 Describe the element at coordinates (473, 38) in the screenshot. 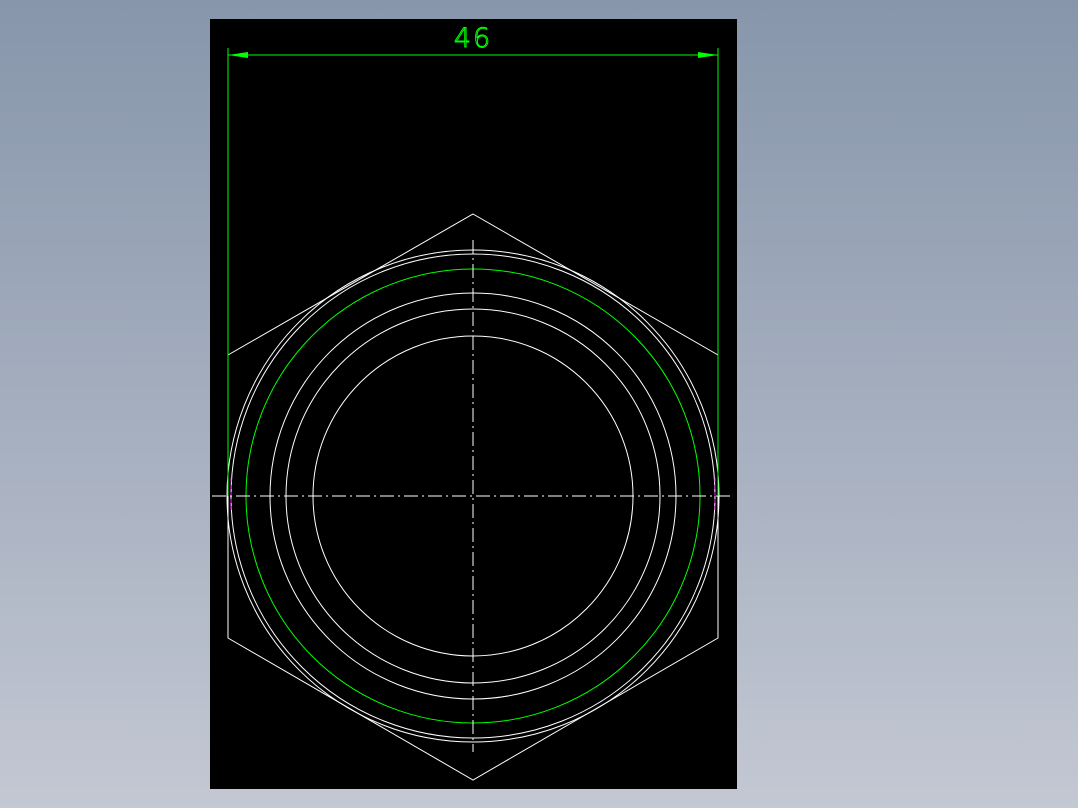

I see `dimension-value: 46` at that location.